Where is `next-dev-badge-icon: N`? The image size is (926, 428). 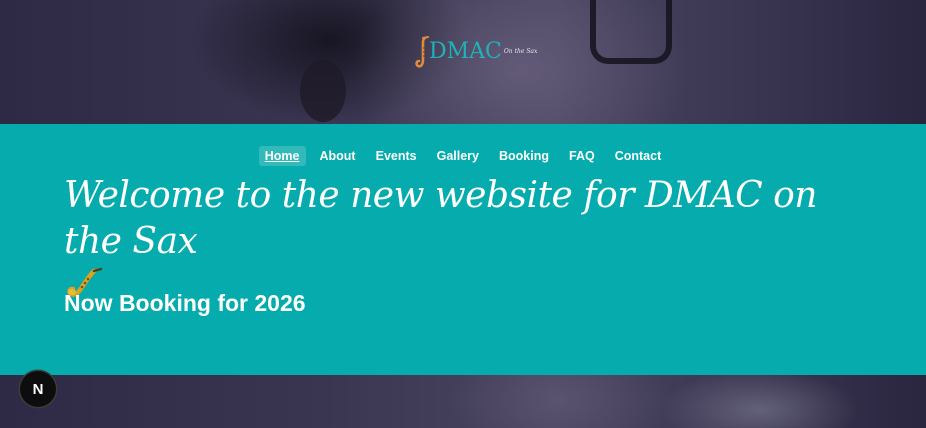
next-dev-badge-icon: N is located at coordinates (38, 389).